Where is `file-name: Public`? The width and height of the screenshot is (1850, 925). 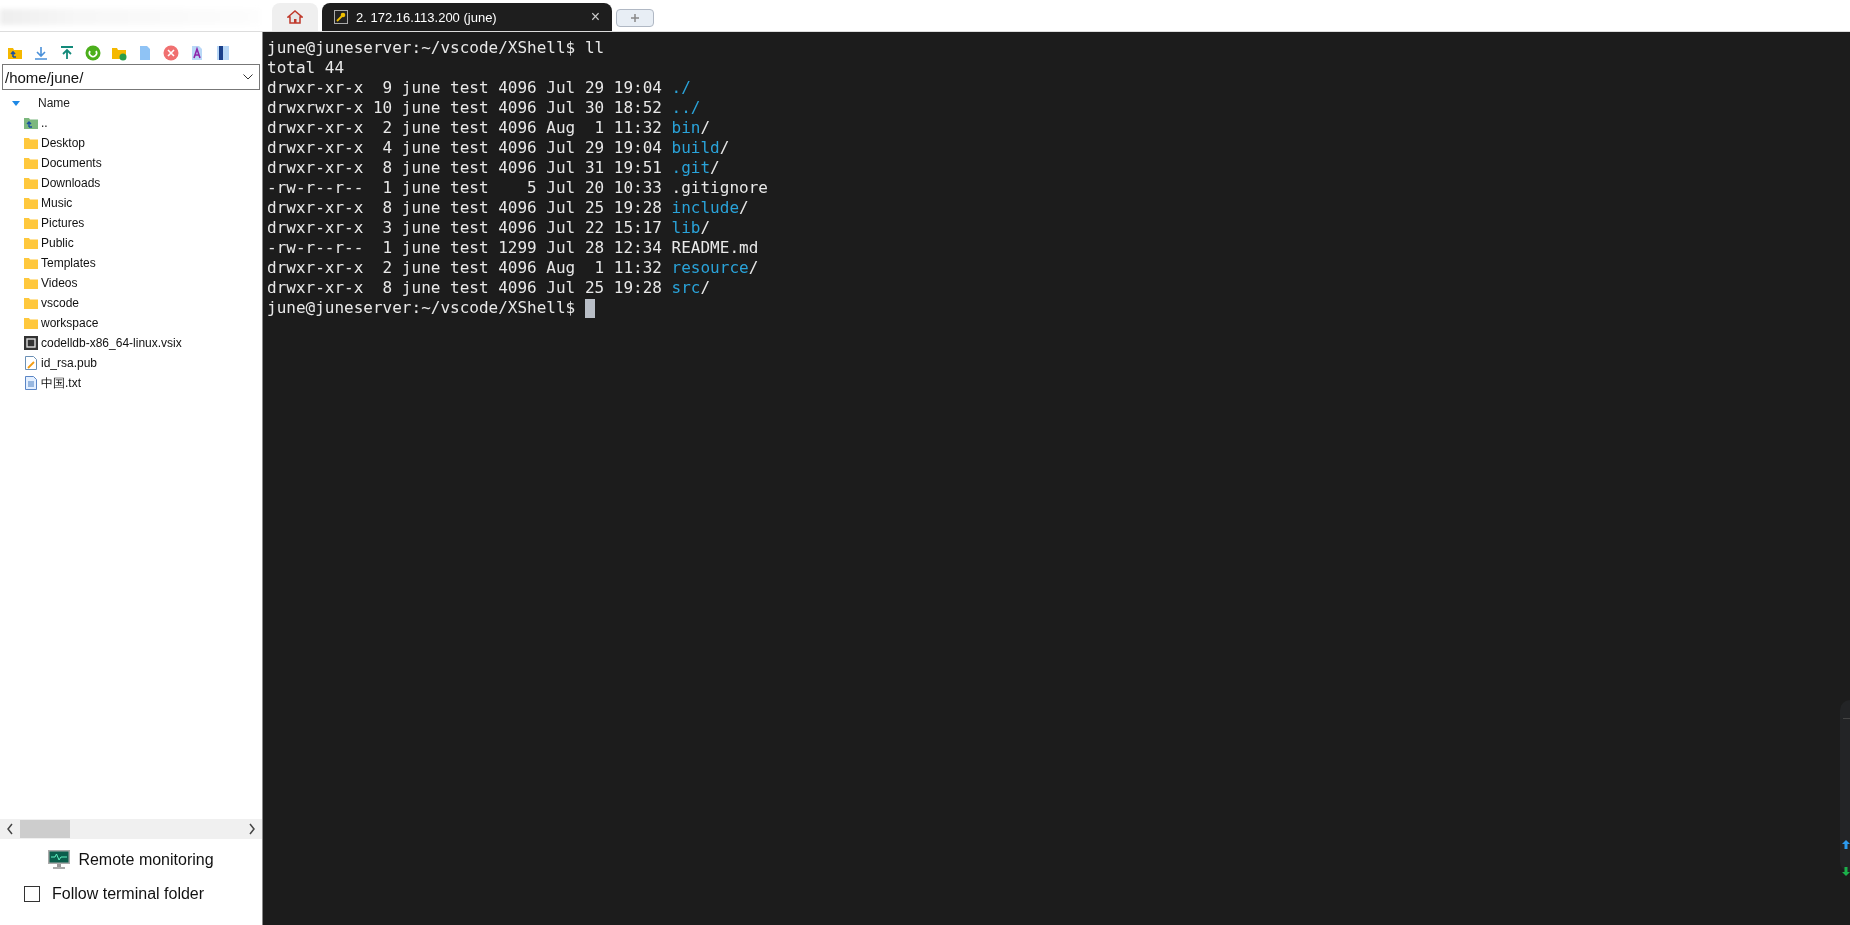
file-name: Public is located at coordinates (57, 243).